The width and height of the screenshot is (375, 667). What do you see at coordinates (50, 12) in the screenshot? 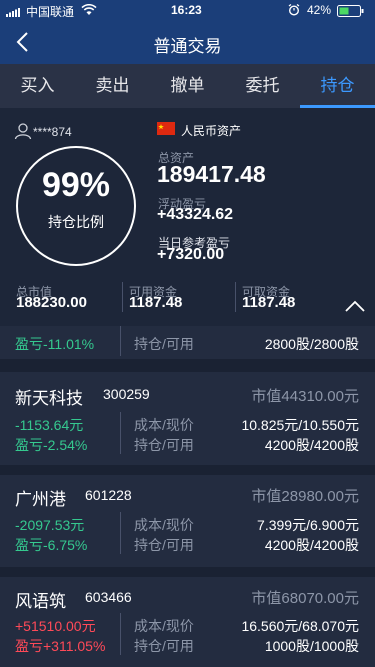
I see `carrier-label: 中国联通` at bounding box center [50, 12].